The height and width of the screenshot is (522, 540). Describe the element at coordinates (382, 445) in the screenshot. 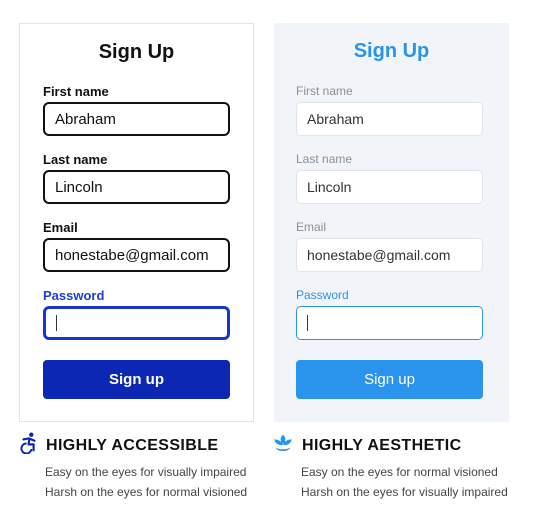

I see `aesthetic-caption-title: HIGHLY AESTHETIC` at that location.